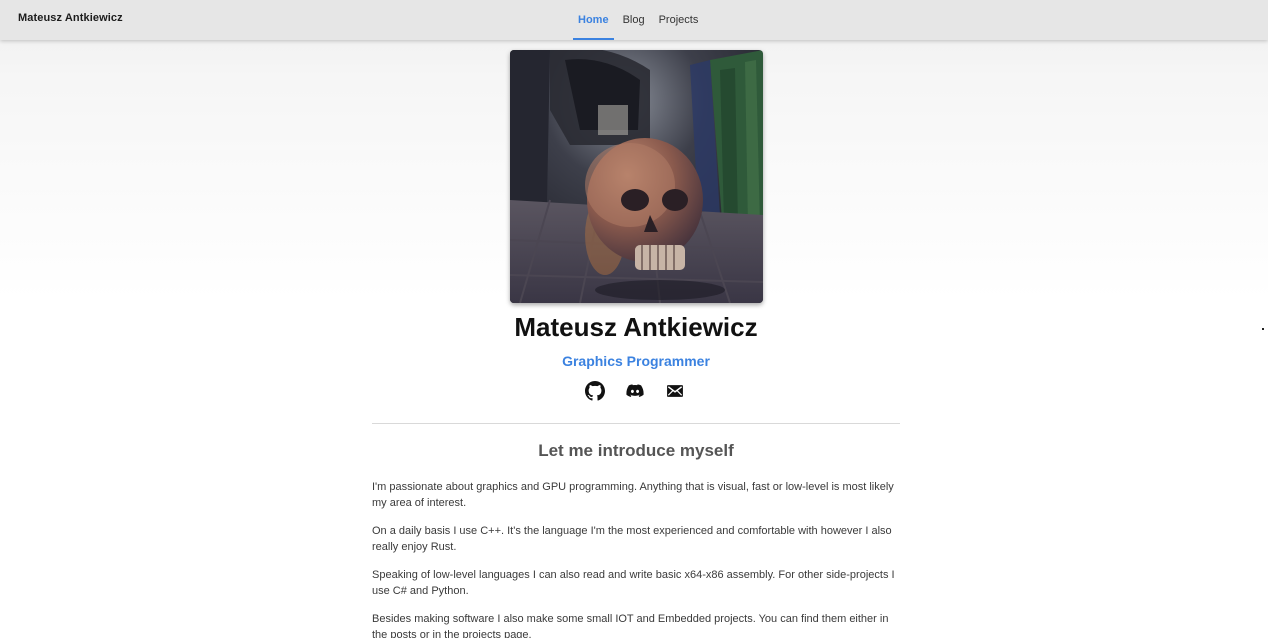  Describe the element at coordinates (636, 327) in the screenshot. I see `profile-name: Mateusz Antkiewicz` at that location.